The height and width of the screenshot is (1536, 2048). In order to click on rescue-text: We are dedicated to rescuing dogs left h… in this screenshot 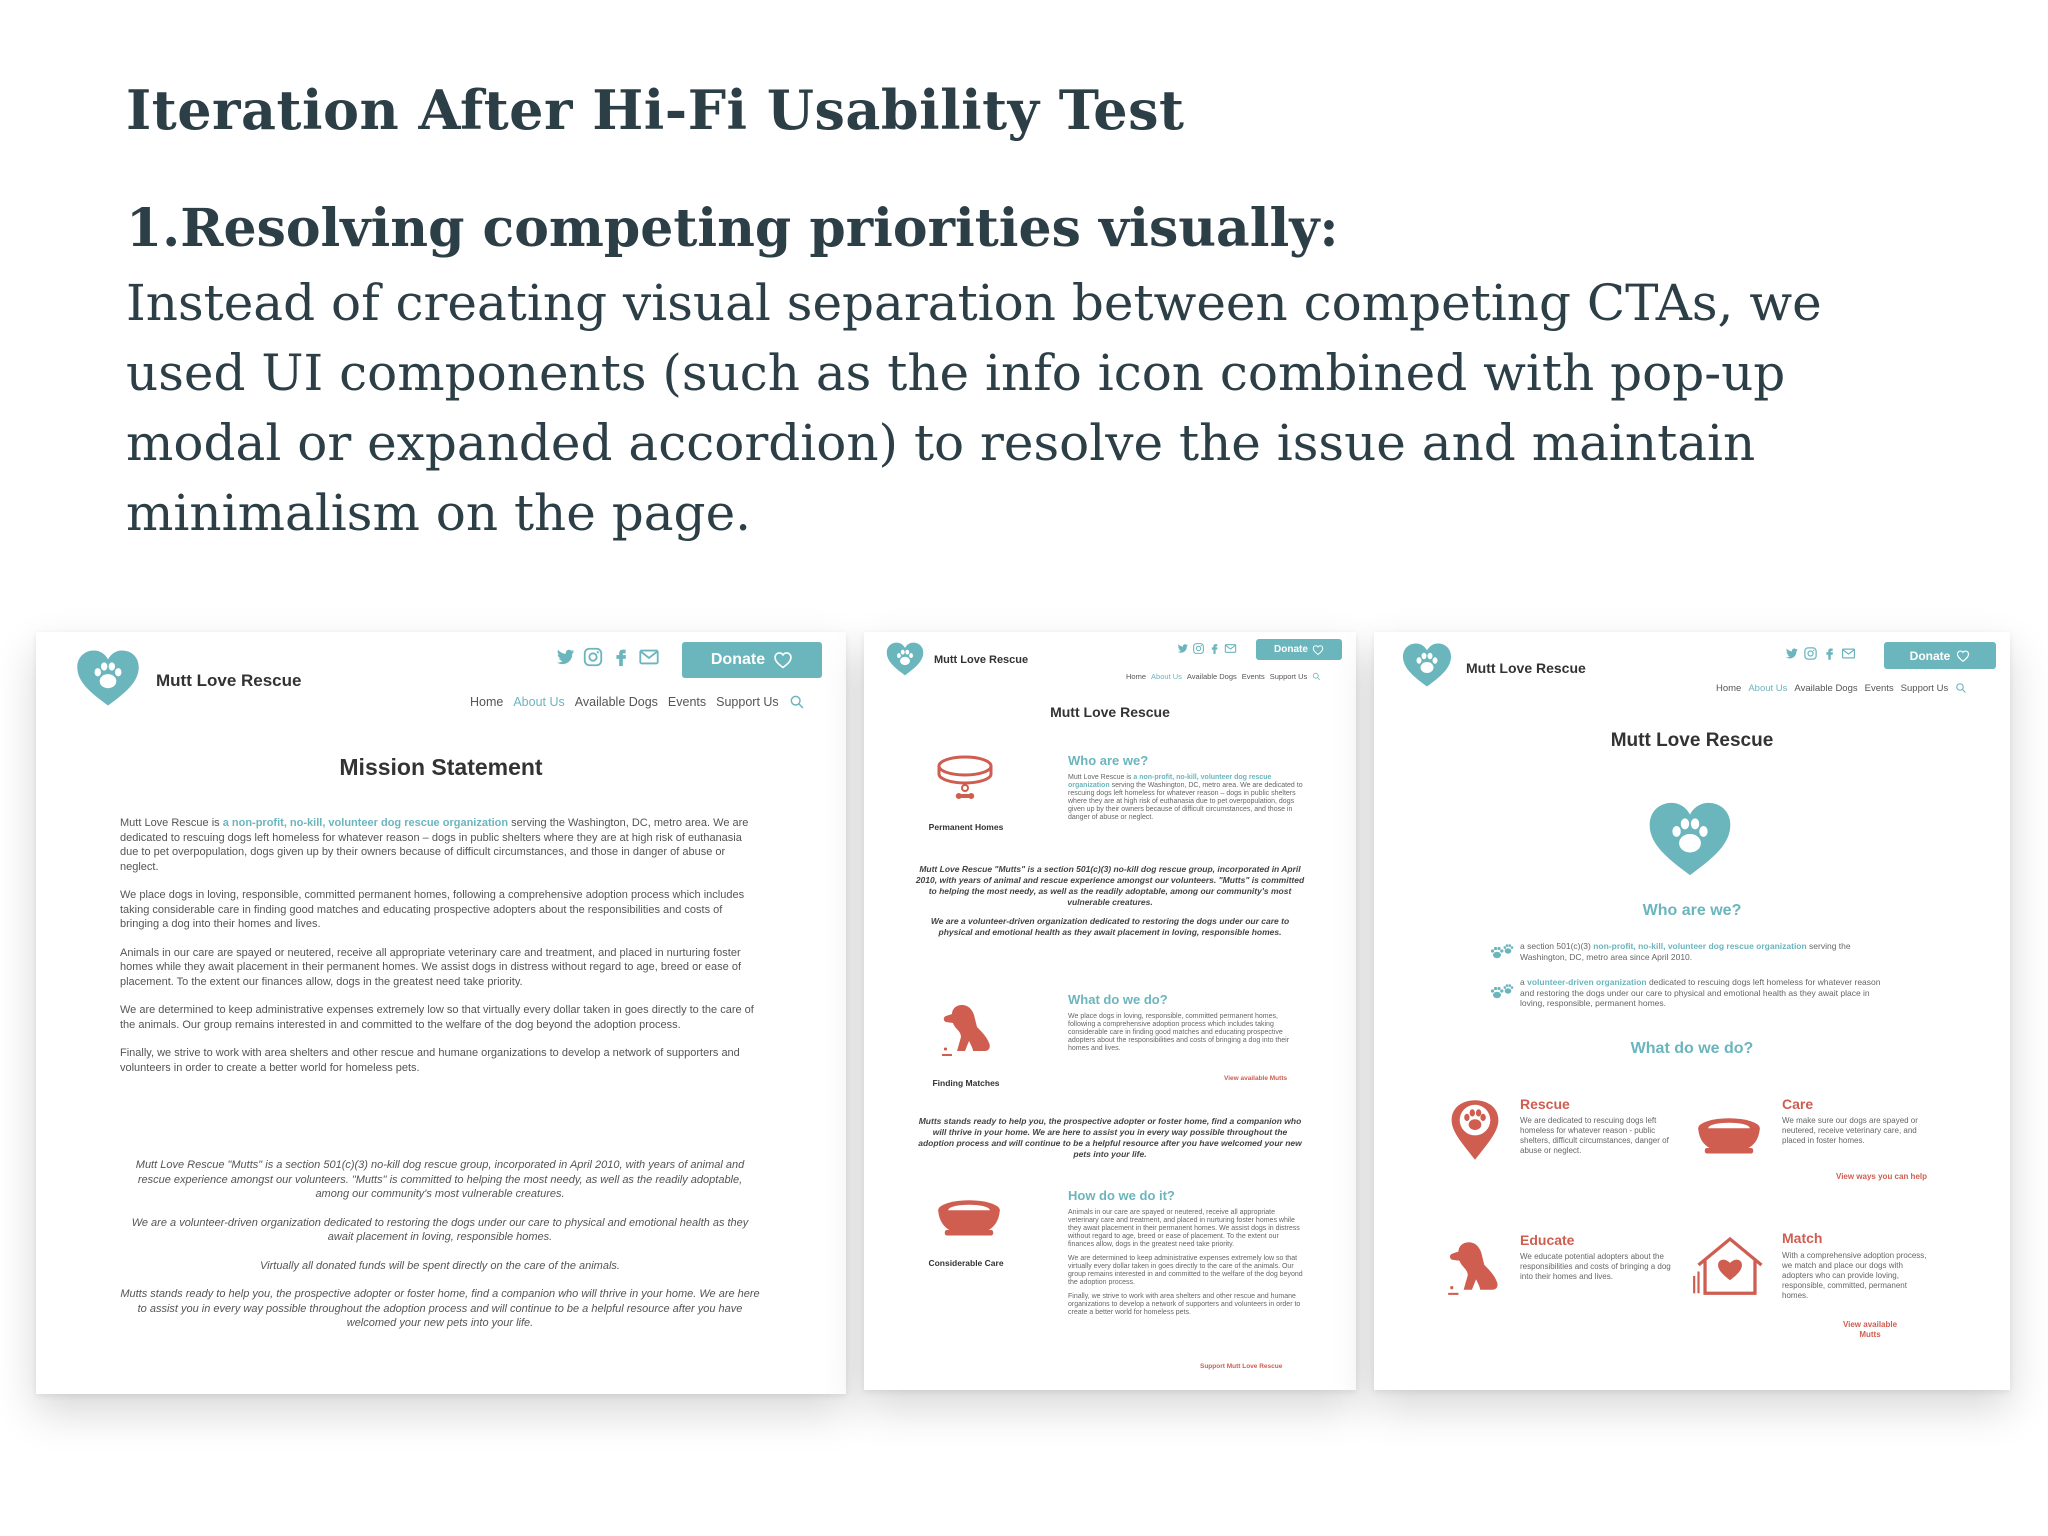, I will do `click(1594, 1135)`.